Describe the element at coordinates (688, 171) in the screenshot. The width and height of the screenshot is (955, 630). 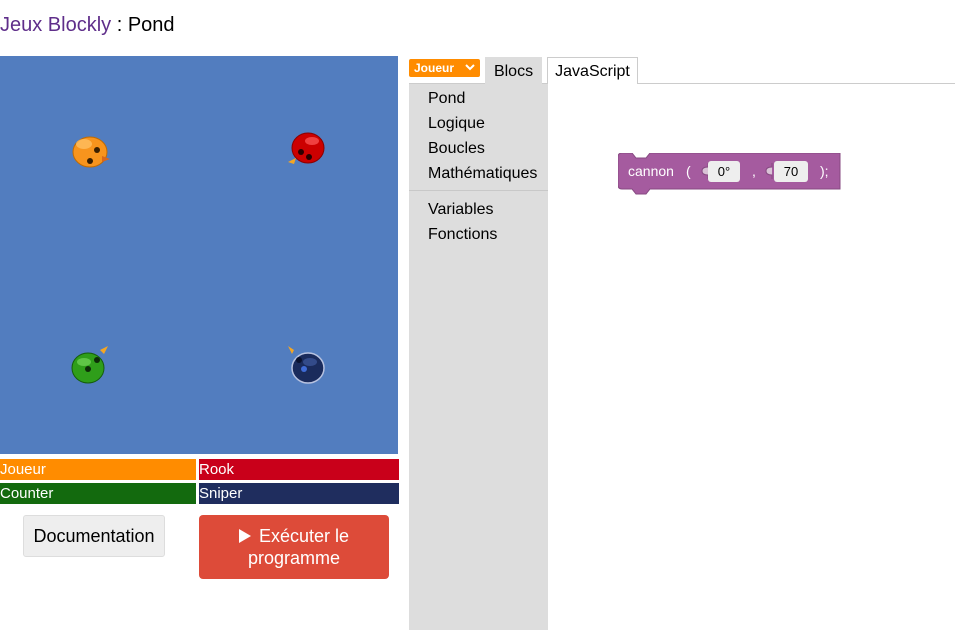
I see `cannon-open-paren: (` at that location.